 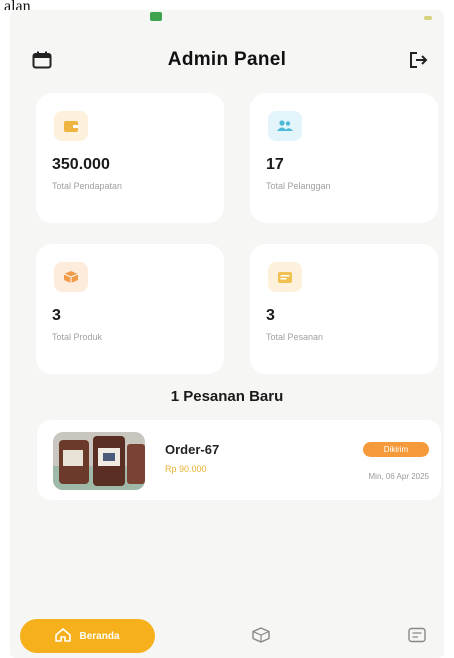 What do you see at coordinates (186, 469) in the screenshot?
I see `order-price: Rp 90.000` at bounding box center [186, 469].